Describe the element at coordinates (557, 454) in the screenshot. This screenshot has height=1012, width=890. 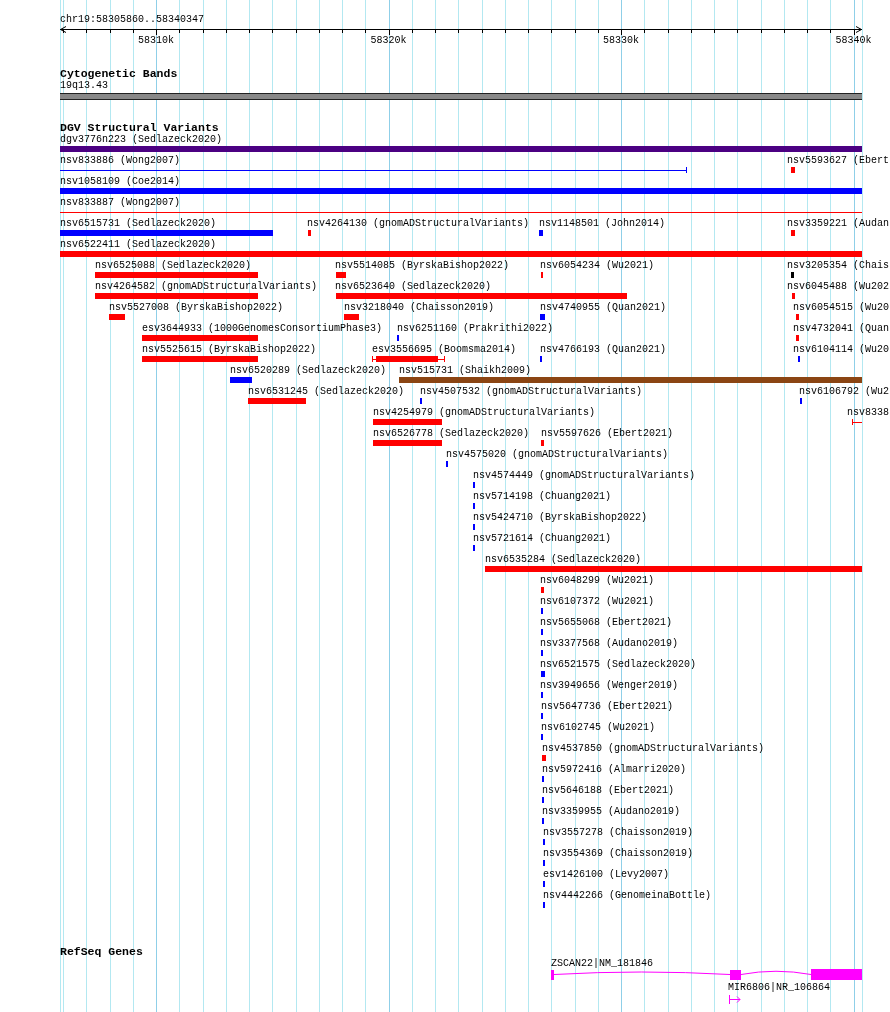
I see `variant-label: nsv4575020 (gnomADStructuralVariants)` at that location.